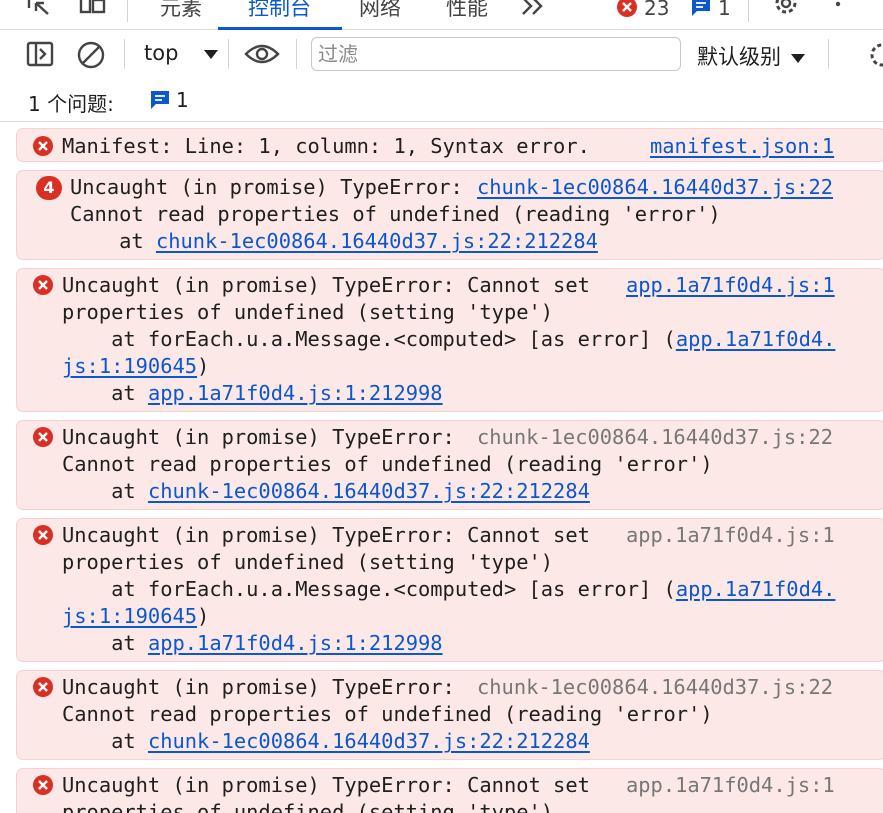  What do you see at coordinates (838, 9) in the screenshot?
I see `more-options-icon` at bounding box center [838, 9].